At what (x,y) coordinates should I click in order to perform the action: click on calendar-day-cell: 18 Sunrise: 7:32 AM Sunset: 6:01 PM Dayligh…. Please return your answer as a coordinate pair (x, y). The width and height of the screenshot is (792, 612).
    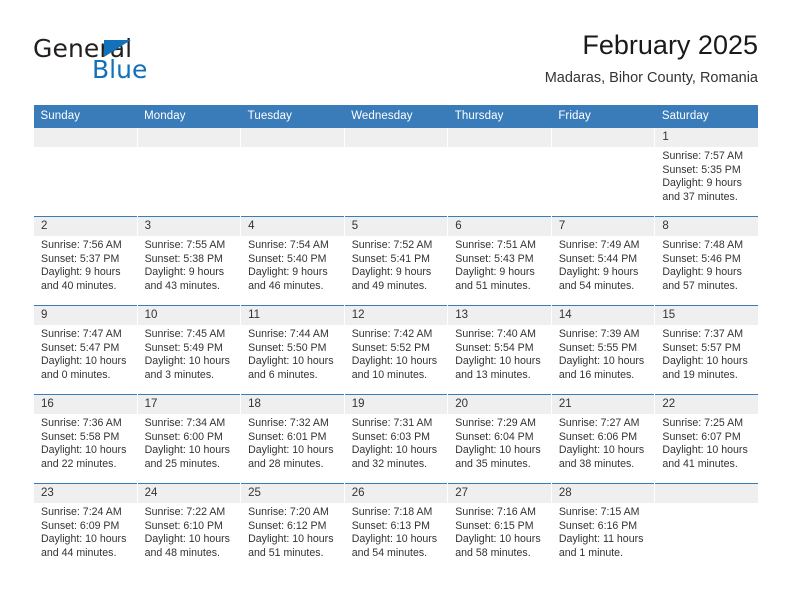
    Looking at the image, I should click on (292, 439).